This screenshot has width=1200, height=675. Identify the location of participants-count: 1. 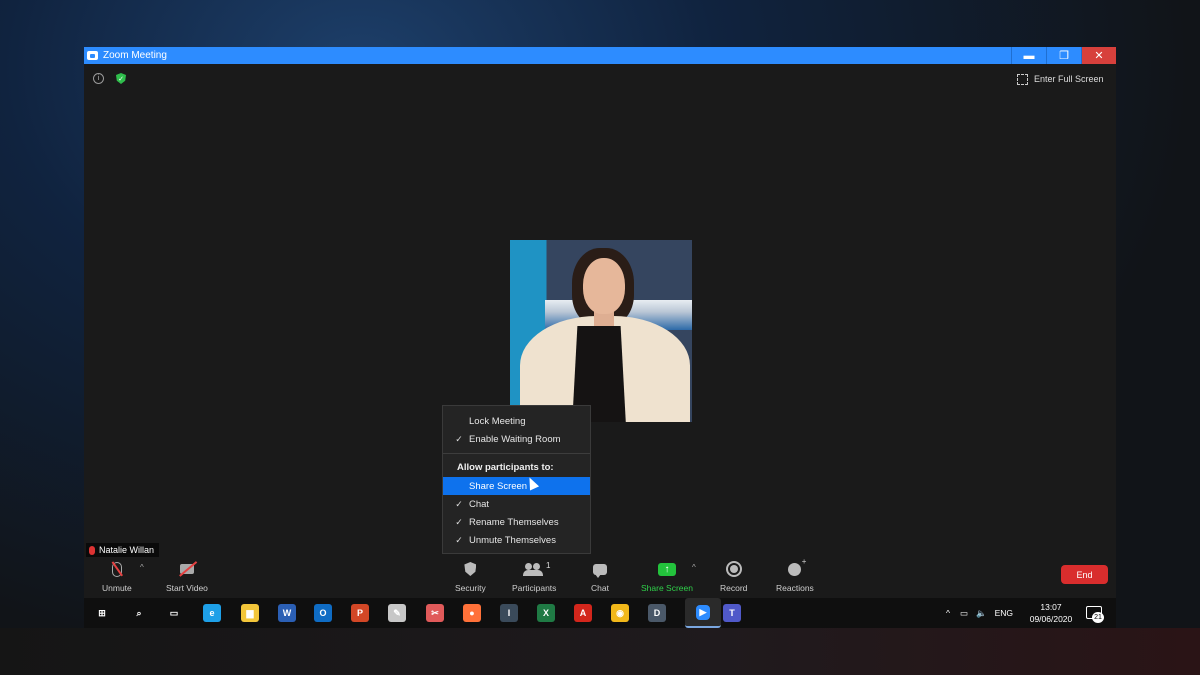
(548, 565).